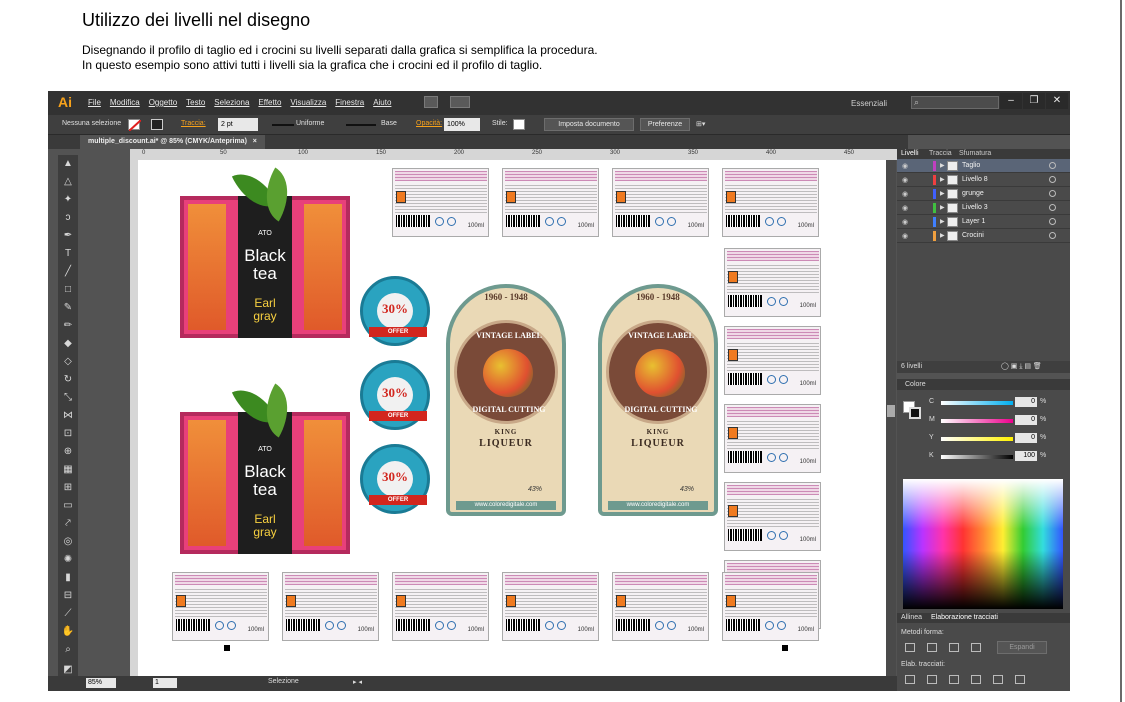 The width and height of the screenshot is (1125, 702). Describe the element at coordinates (983, 166) in the screenshot. I see `layer-row: ◉ ▶ Taglio` at that location.